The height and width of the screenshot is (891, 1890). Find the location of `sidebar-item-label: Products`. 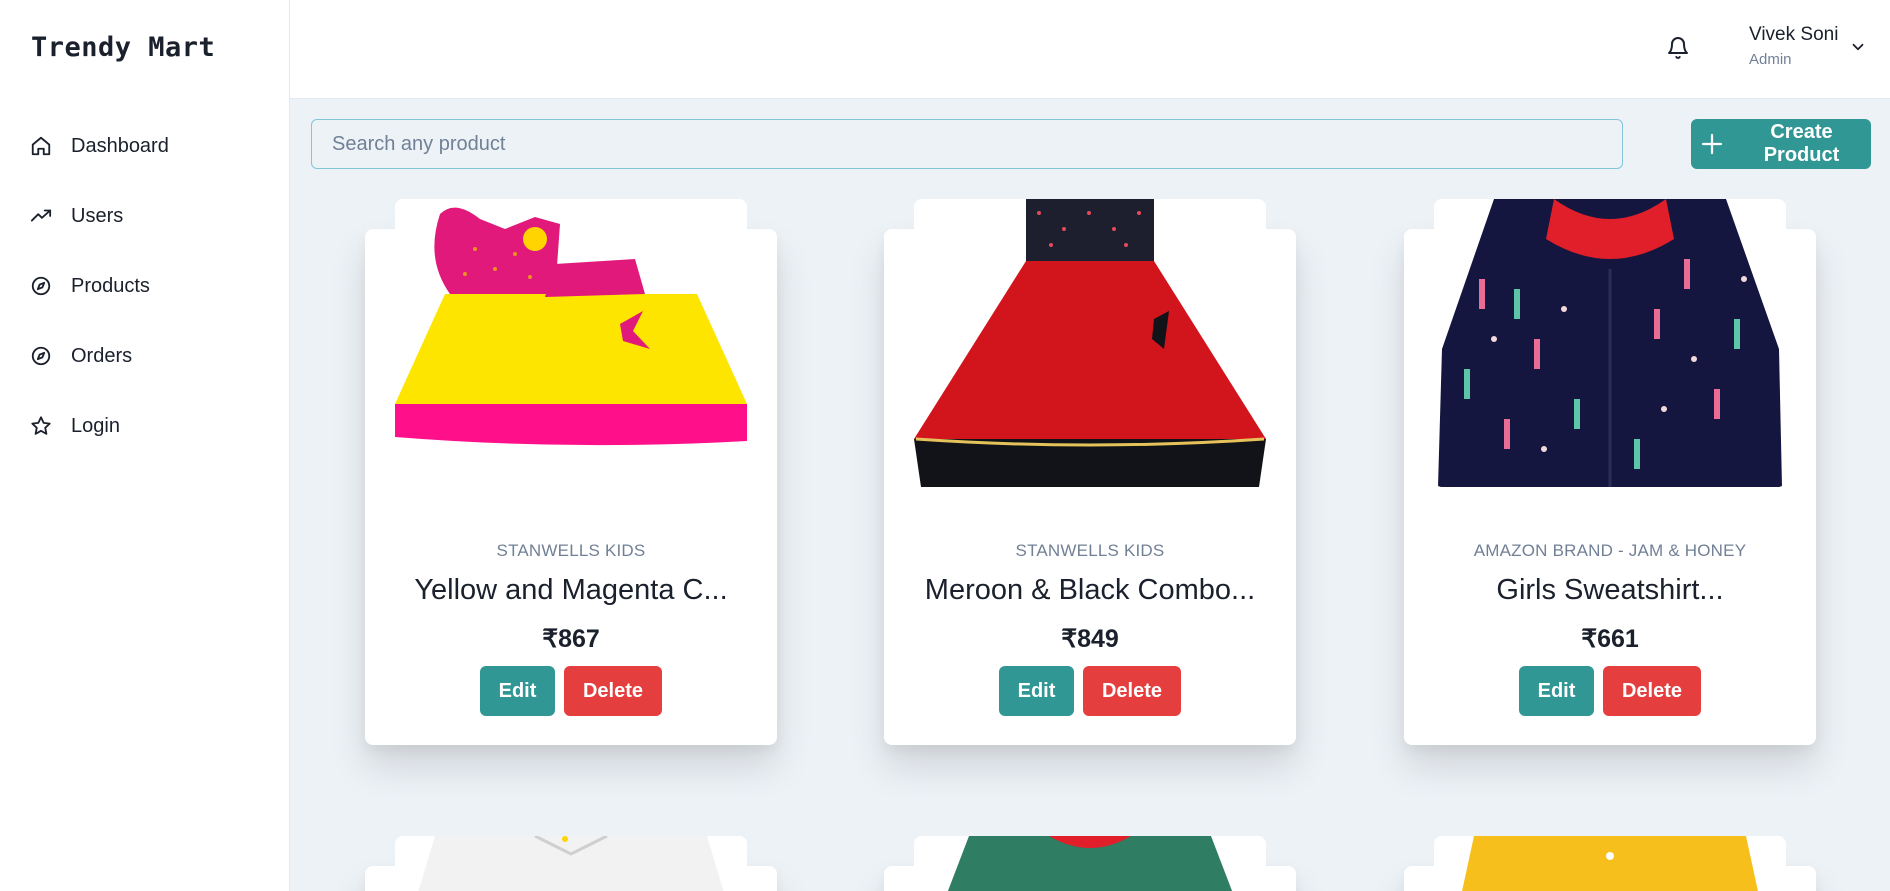

sidebar-item-label: Products is located at coordinates (110, 285).